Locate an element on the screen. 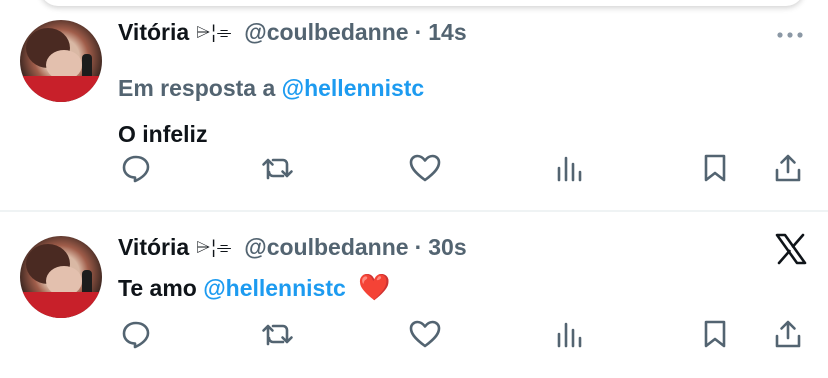 This screenshot has height=378, width=828. like-icon is located at coordinates (425, 334).